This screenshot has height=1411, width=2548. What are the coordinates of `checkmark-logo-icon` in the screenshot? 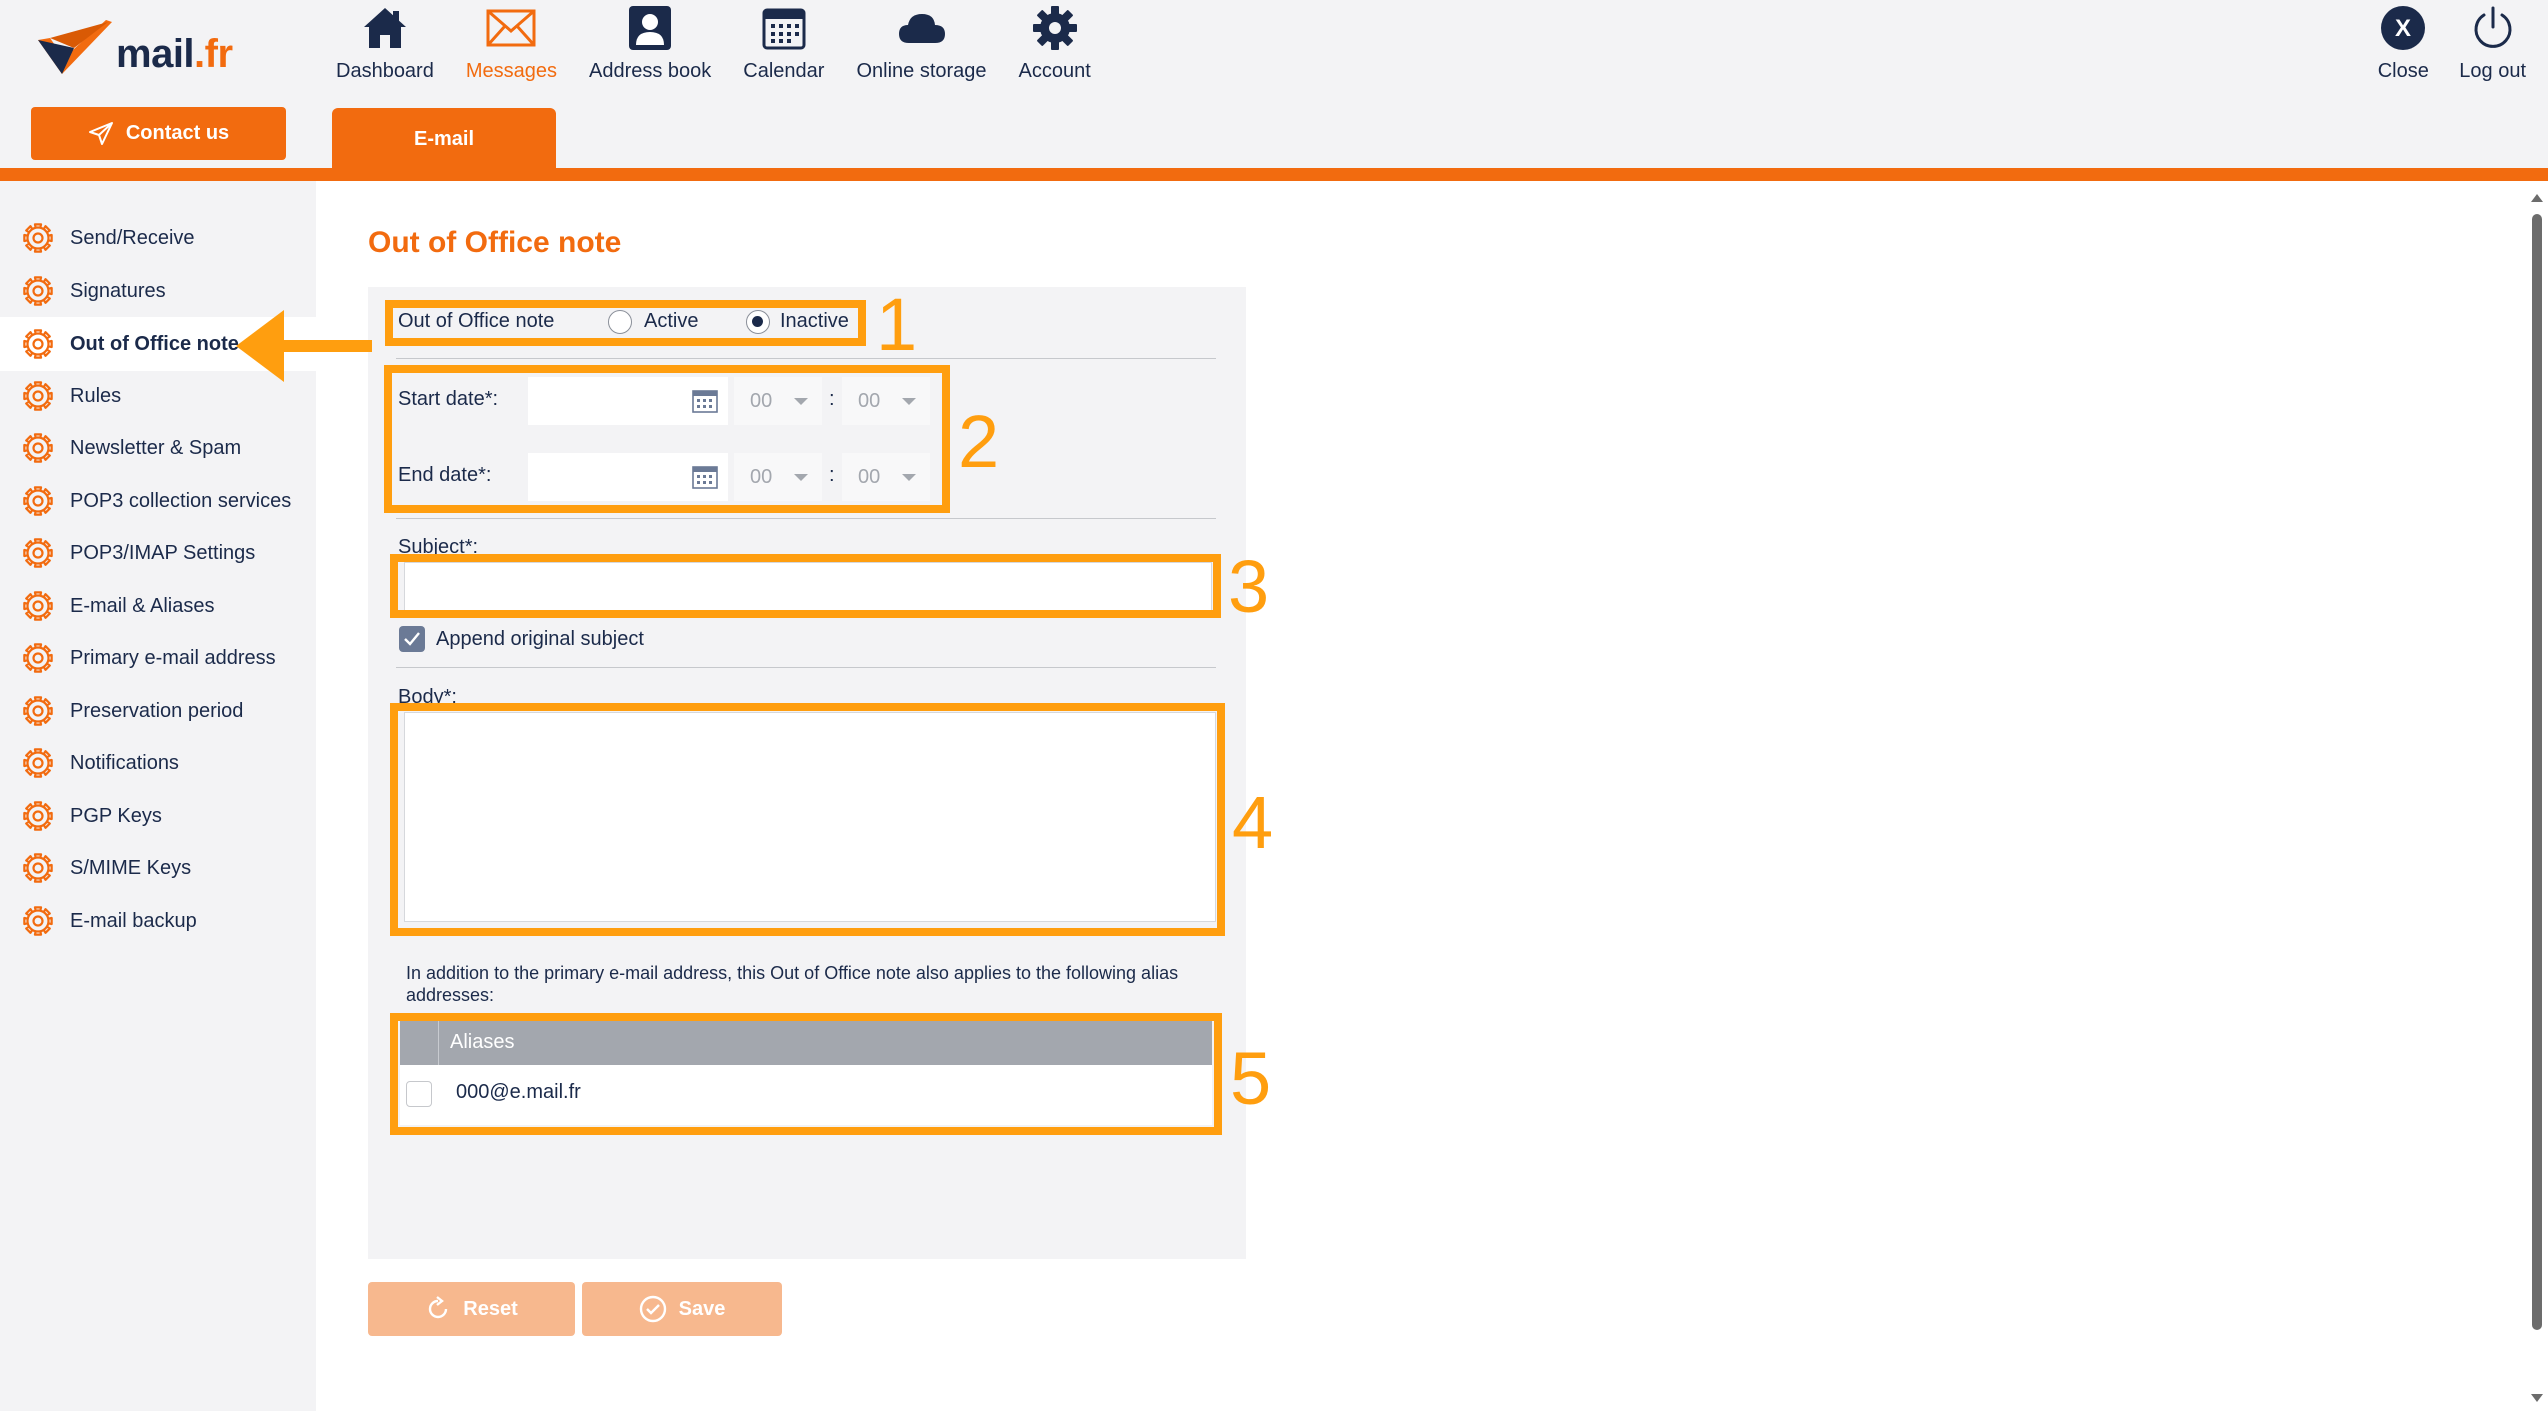 It's located at (75, 47).